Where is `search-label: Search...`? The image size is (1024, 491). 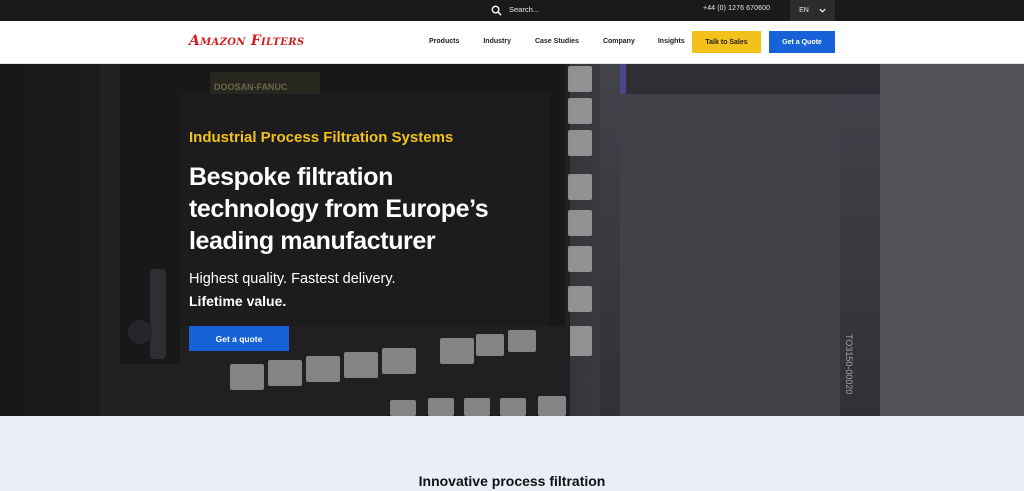
search-label: Search... is located at coordinates (524, 9).